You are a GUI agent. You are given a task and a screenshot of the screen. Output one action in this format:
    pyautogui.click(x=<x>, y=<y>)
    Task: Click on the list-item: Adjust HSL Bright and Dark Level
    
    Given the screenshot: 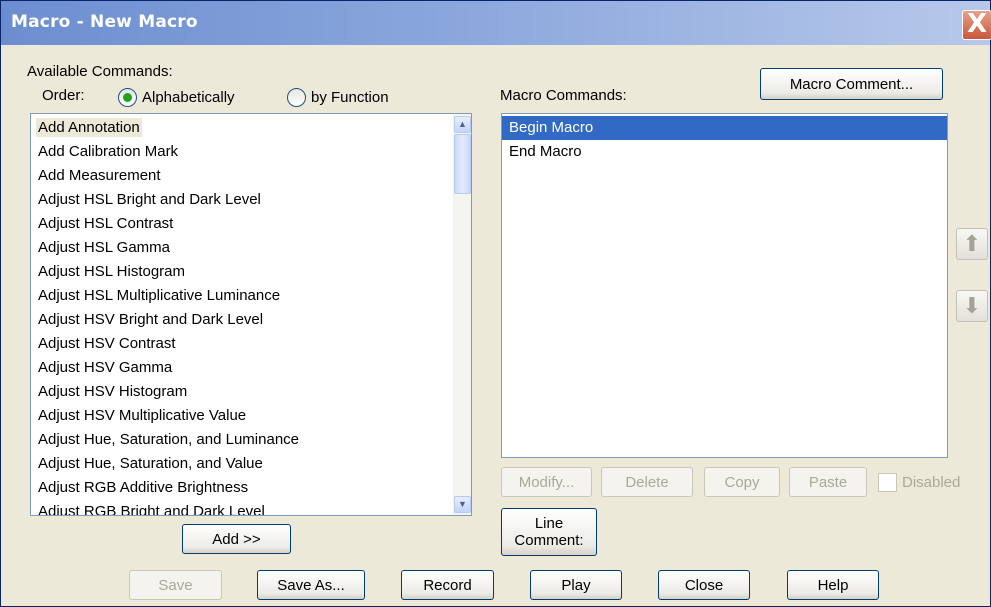 What is the action you would take?
    pyautogui.click(x=242, y=200)
    